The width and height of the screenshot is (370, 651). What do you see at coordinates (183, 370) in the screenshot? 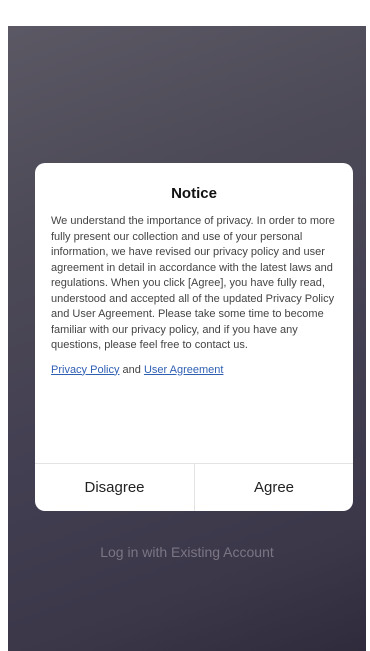
I see `user-agreement-link: User Agreement` at bounding box center [183, 370].